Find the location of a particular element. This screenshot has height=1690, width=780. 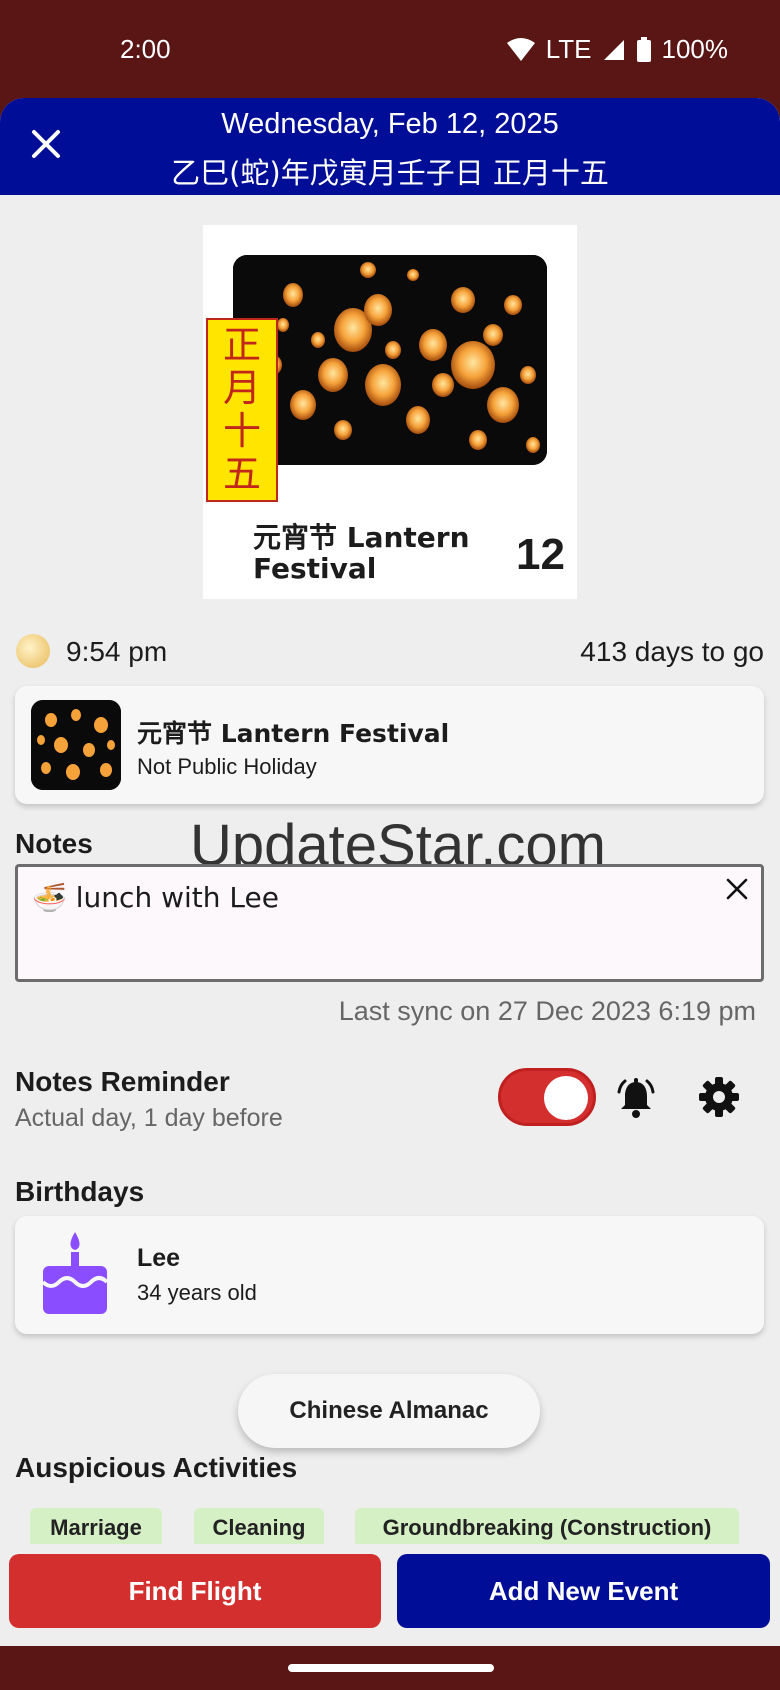

notes-text: lunch with Lee is located at coordinates (177, 897).